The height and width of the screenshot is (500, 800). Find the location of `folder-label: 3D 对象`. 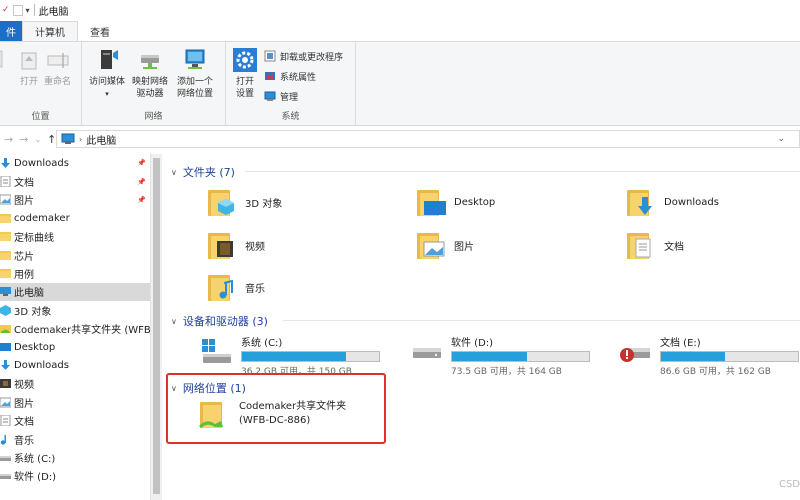

folder-label: 3D 对象 is located at coordinates (264, 204).